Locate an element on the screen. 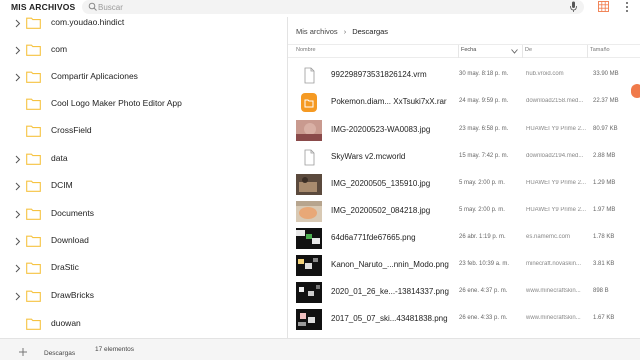  breadcrumb-root: Mis archivos is located at coordinates (317, 31).